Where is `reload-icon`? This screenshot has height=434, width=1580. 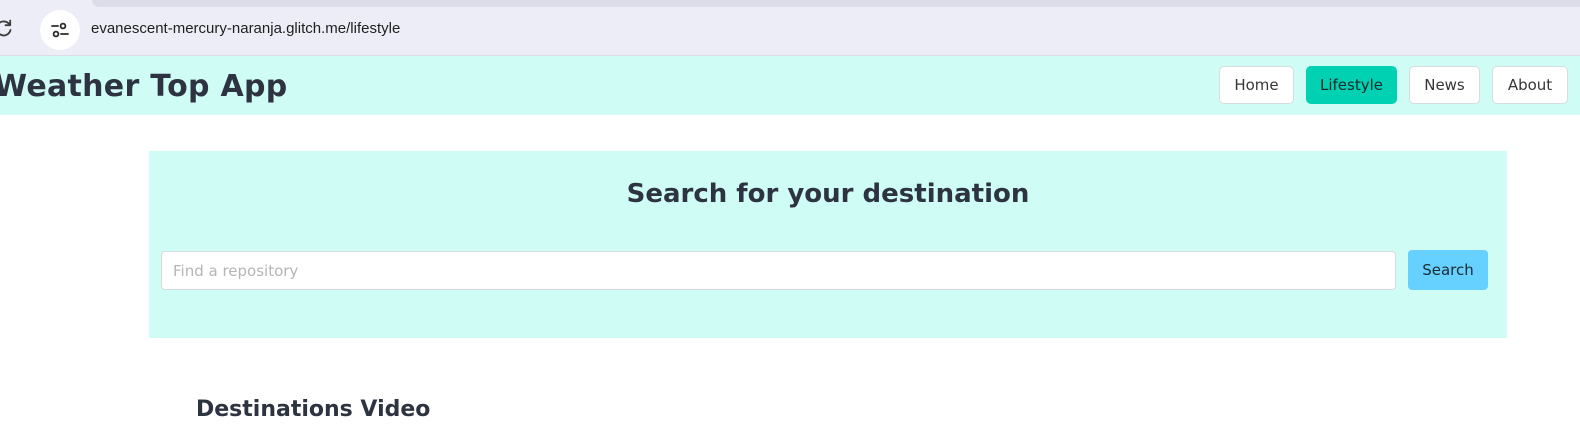 reload-icon is located at coordinates (6, 28).